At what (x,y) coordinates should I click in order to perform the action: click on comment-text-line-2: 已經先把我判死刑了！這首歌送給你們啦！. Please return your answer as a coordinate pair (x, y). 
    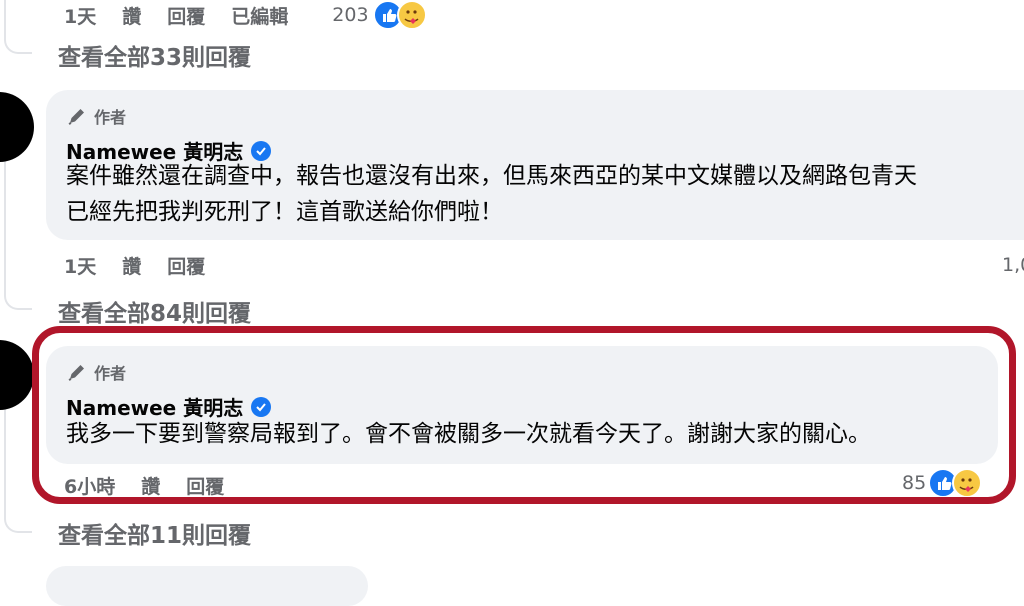
    Looking at the image, I should click on (284, 212).